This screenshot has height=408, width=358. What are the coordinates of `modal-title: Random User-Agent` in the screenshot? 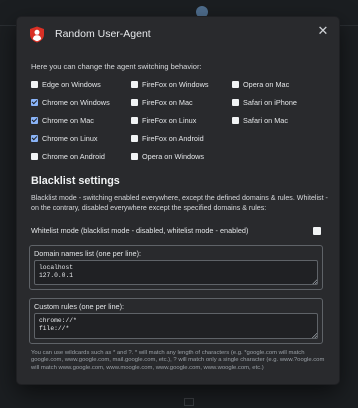 It's located at (103, 34).